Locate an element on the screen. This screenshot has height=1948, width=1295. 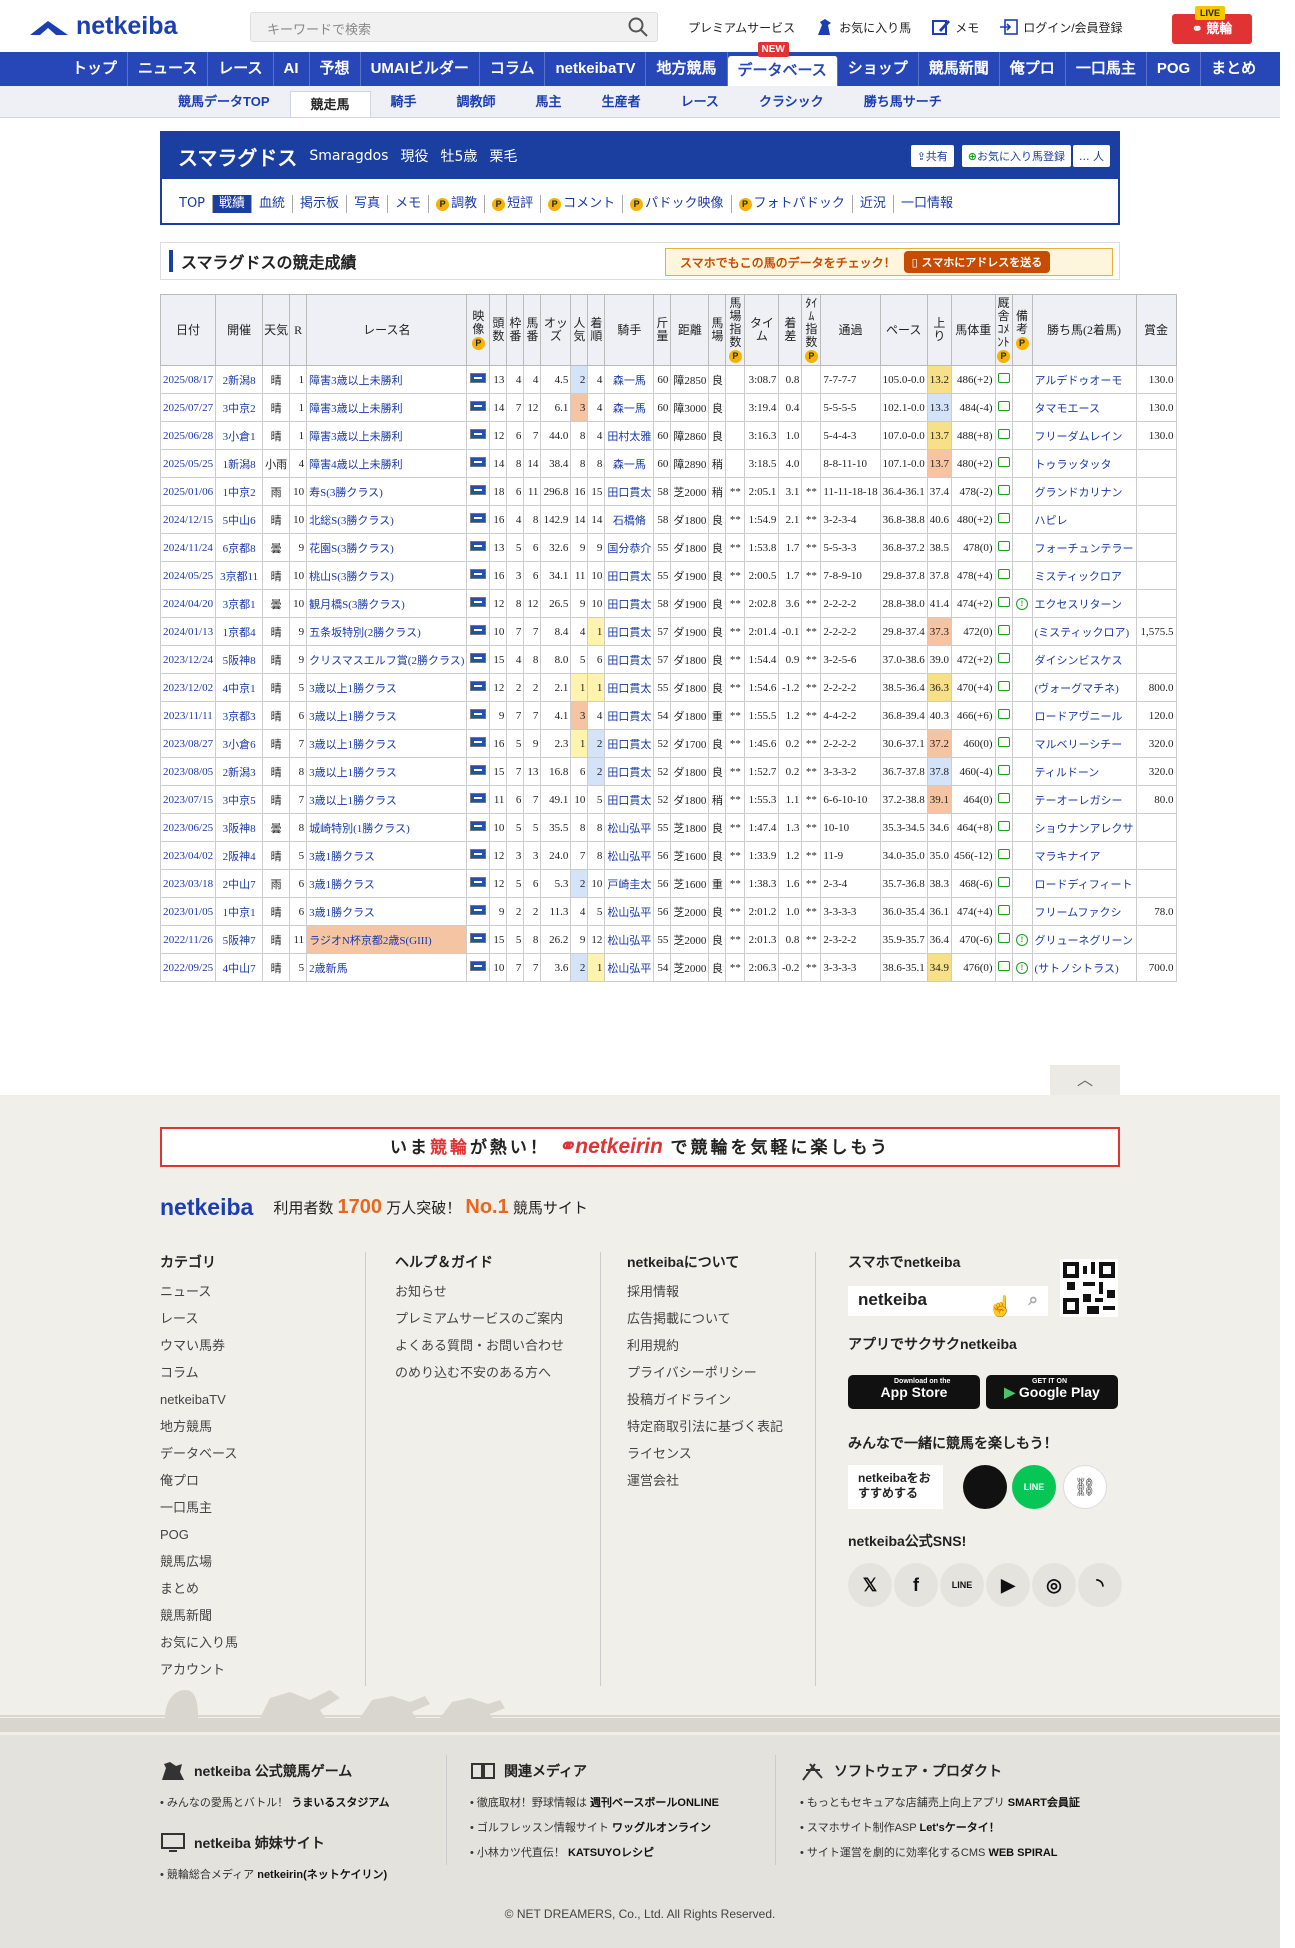
gnav-netkeibatv: netkeibaTV is located at coordinates (596, 69).